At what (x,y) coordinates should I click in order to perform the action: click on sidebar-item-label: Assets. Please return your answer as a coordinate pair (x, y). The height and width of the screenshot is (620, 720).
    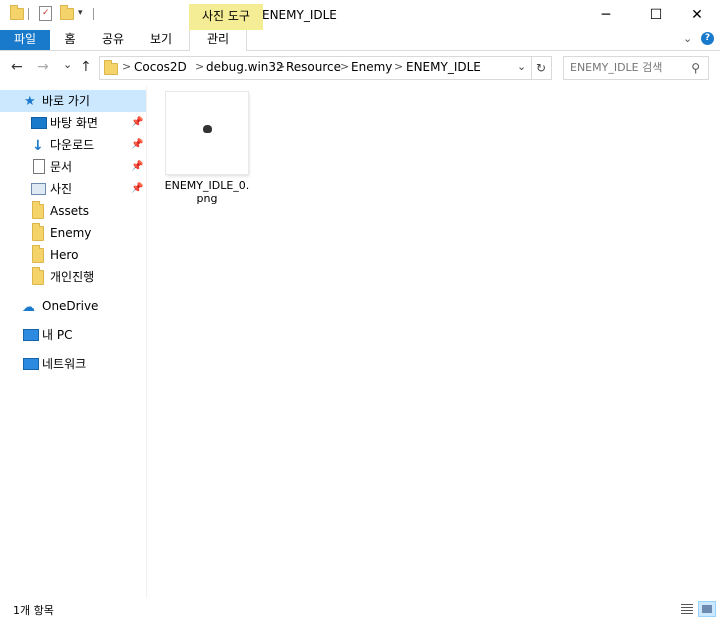
    Looking at the image, I should click on (70, 211).